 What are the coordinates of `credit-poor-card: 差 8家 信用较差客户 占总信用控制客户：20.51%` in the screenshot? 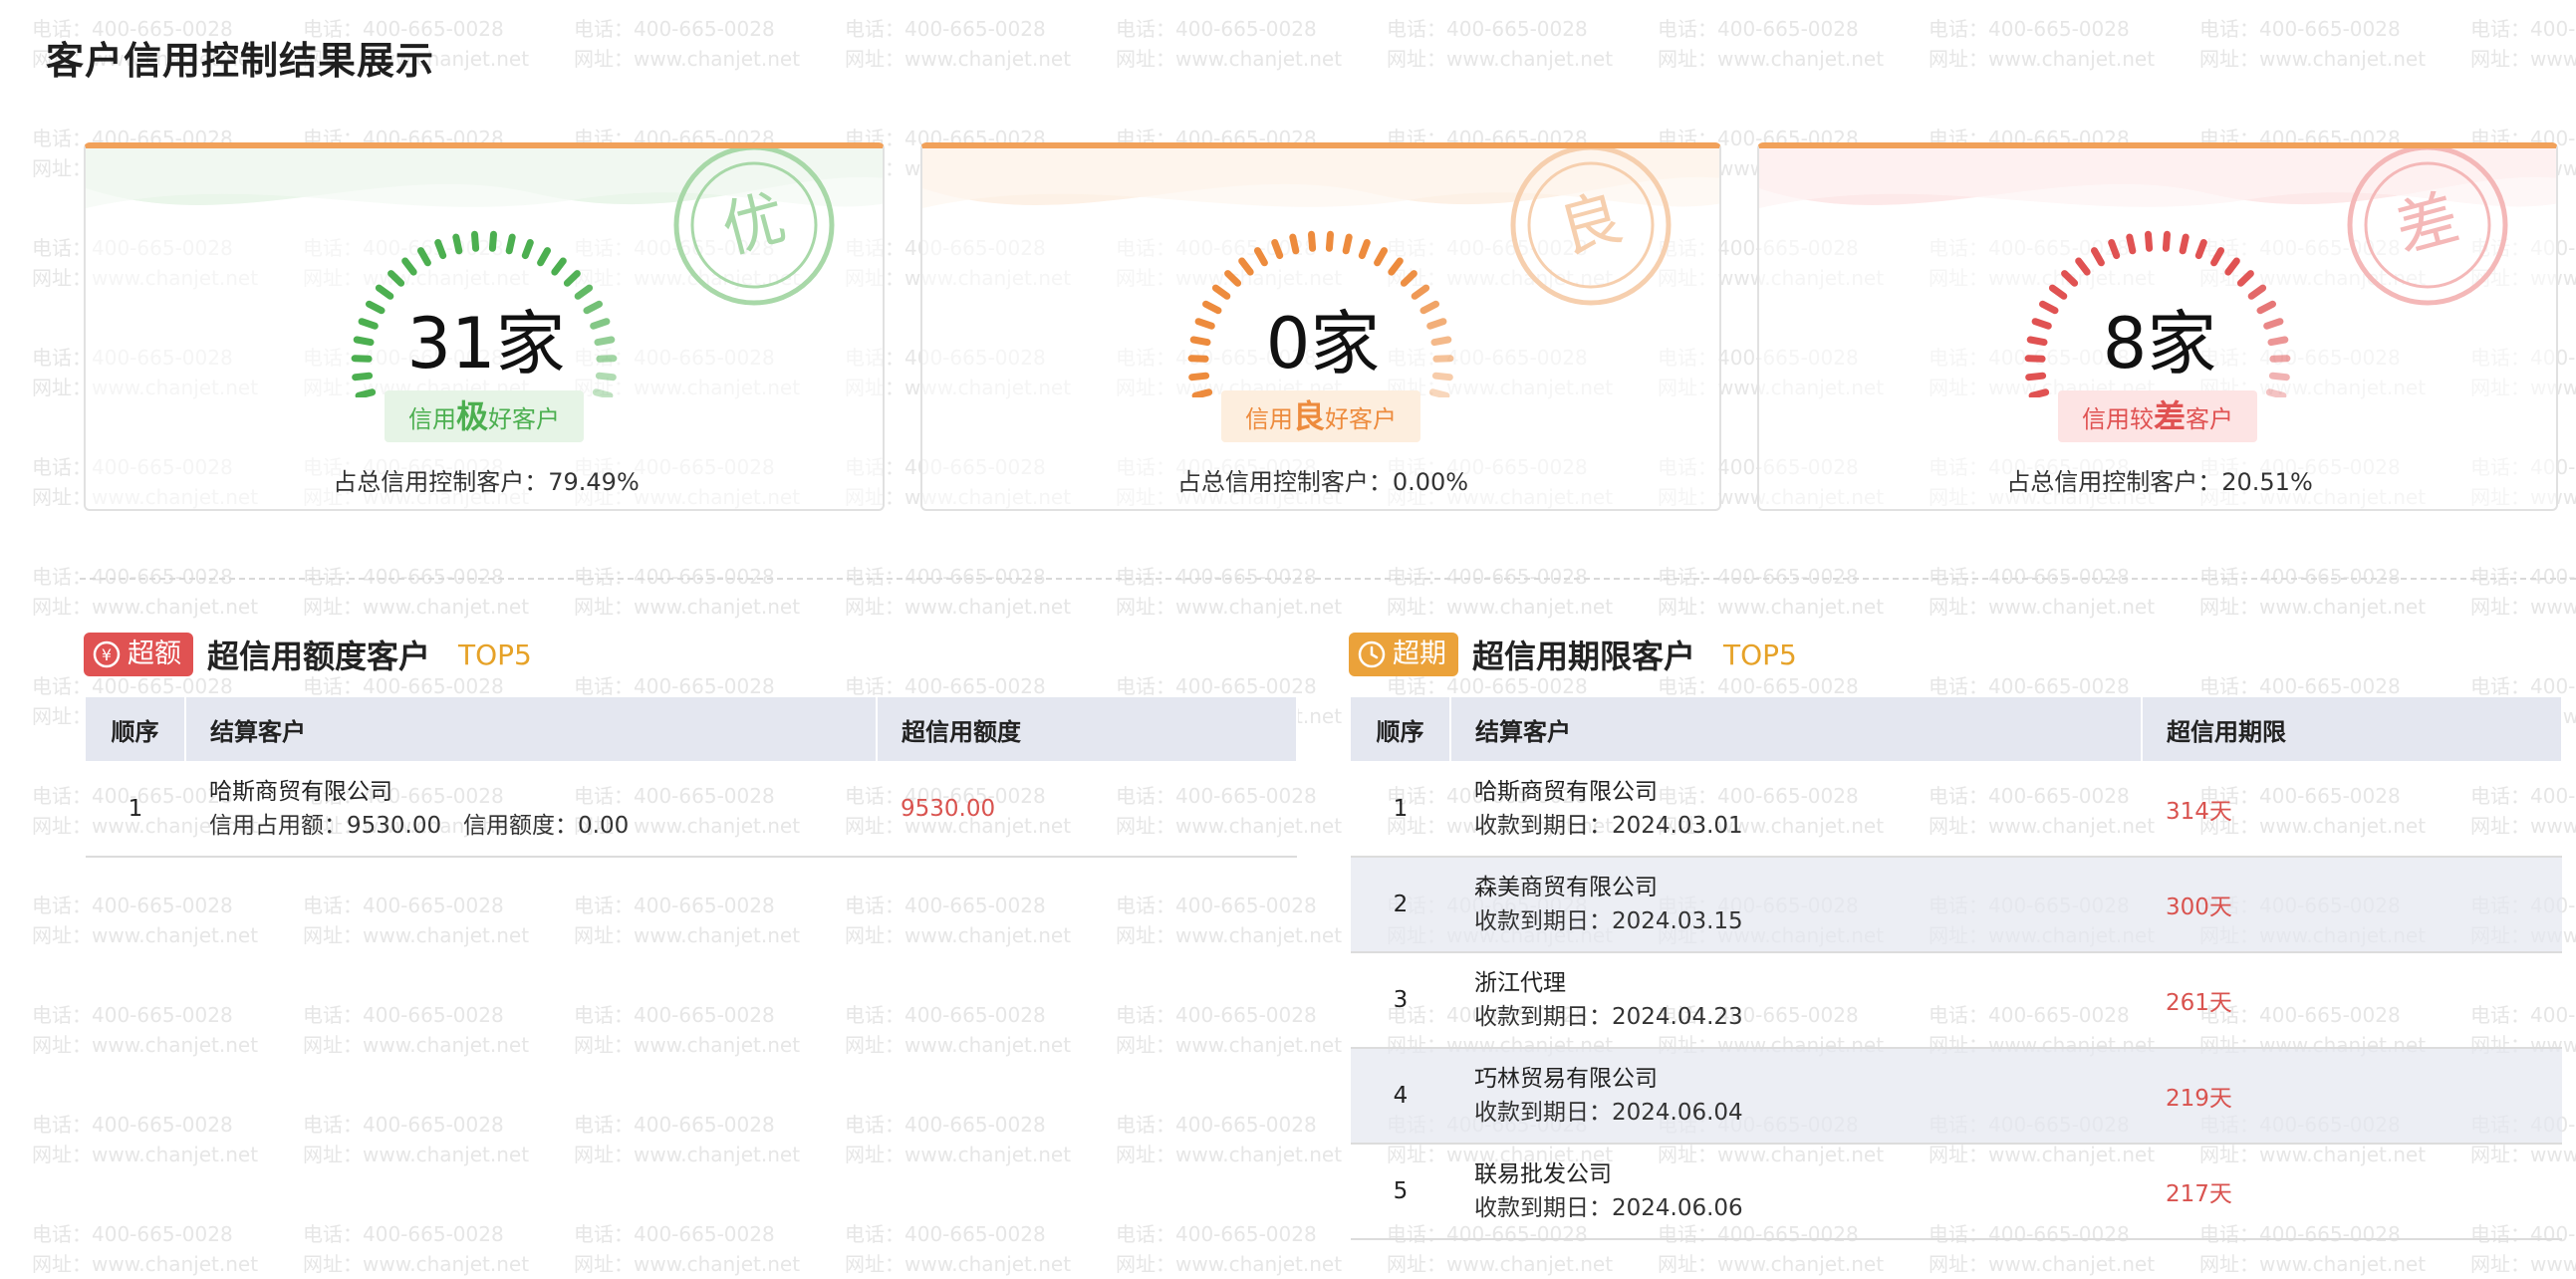 It's located at (2157, 327).